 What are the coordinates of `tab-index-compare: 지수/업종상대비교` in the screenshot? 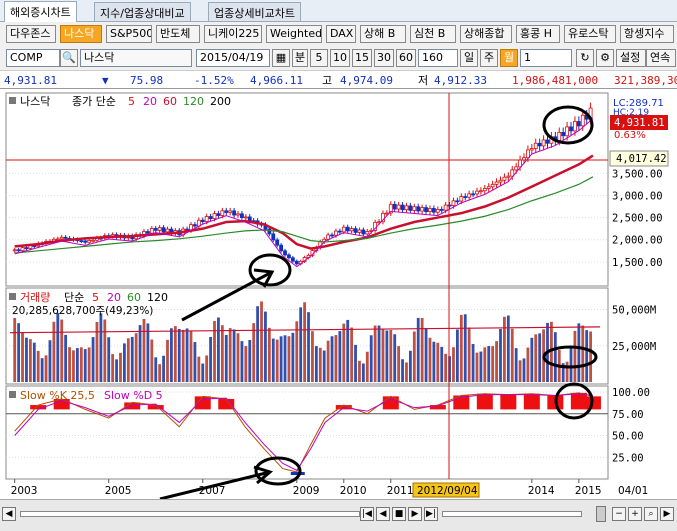 It's located at (142, 11).